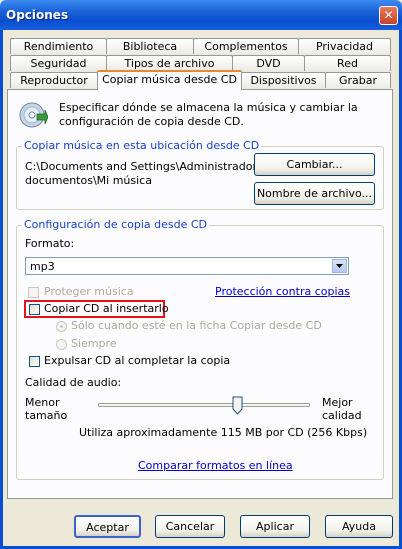  I want to click on audio-quality-label: Calidad de audio:, so click(73, 382).